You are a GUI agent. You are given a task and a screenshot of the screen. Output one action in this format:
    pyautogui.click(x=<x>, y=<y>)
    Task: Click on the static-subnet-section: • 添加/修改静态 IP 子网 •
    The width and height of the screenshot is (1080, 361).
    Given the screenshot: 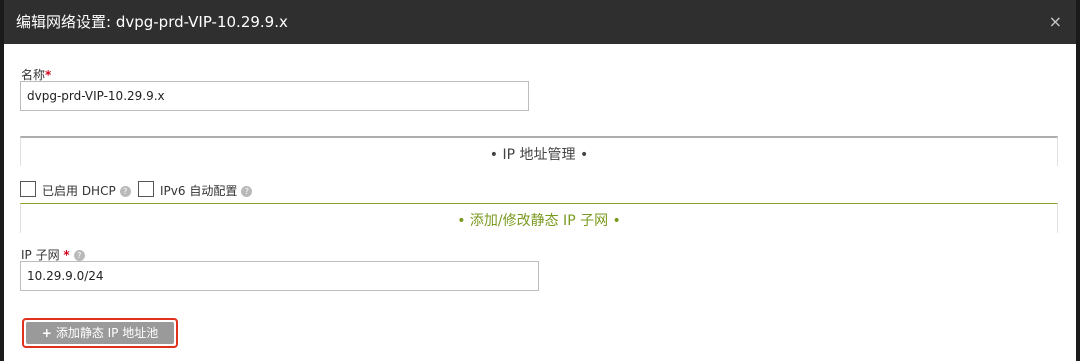 What is the action you would take?
    pyautogui.click(x=539, y=218)
    